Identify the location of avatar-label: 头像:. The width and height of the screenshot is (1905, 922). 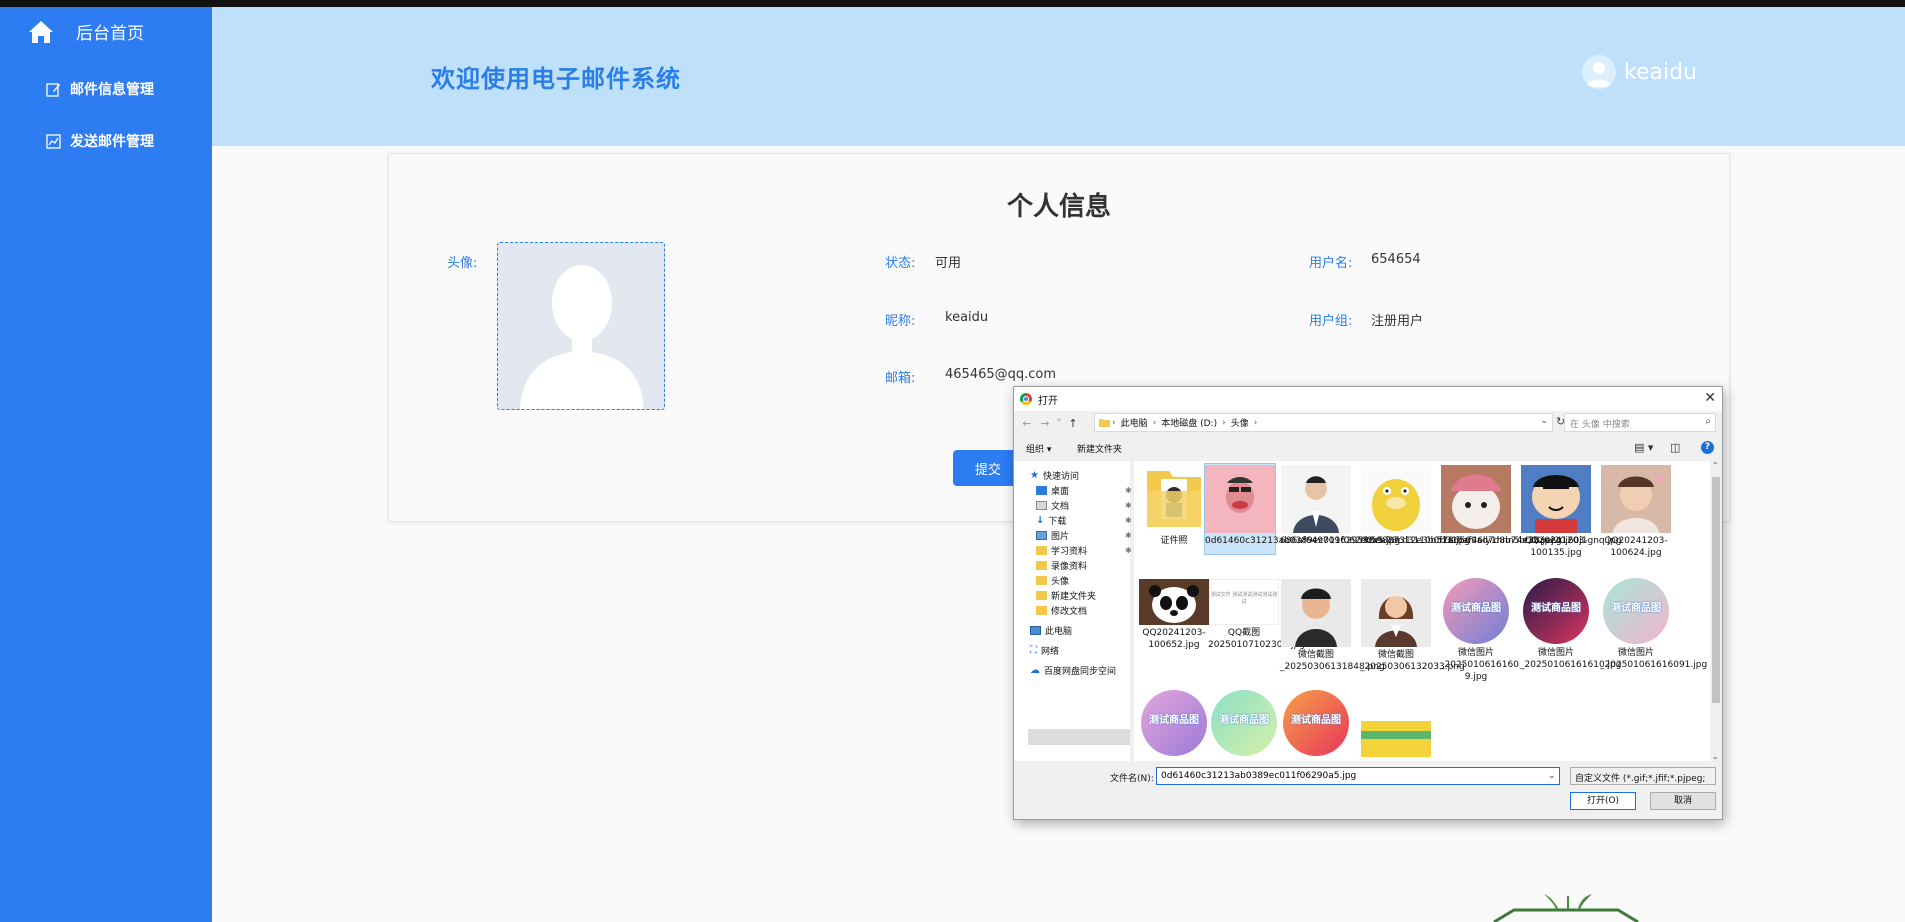
(462, 263).